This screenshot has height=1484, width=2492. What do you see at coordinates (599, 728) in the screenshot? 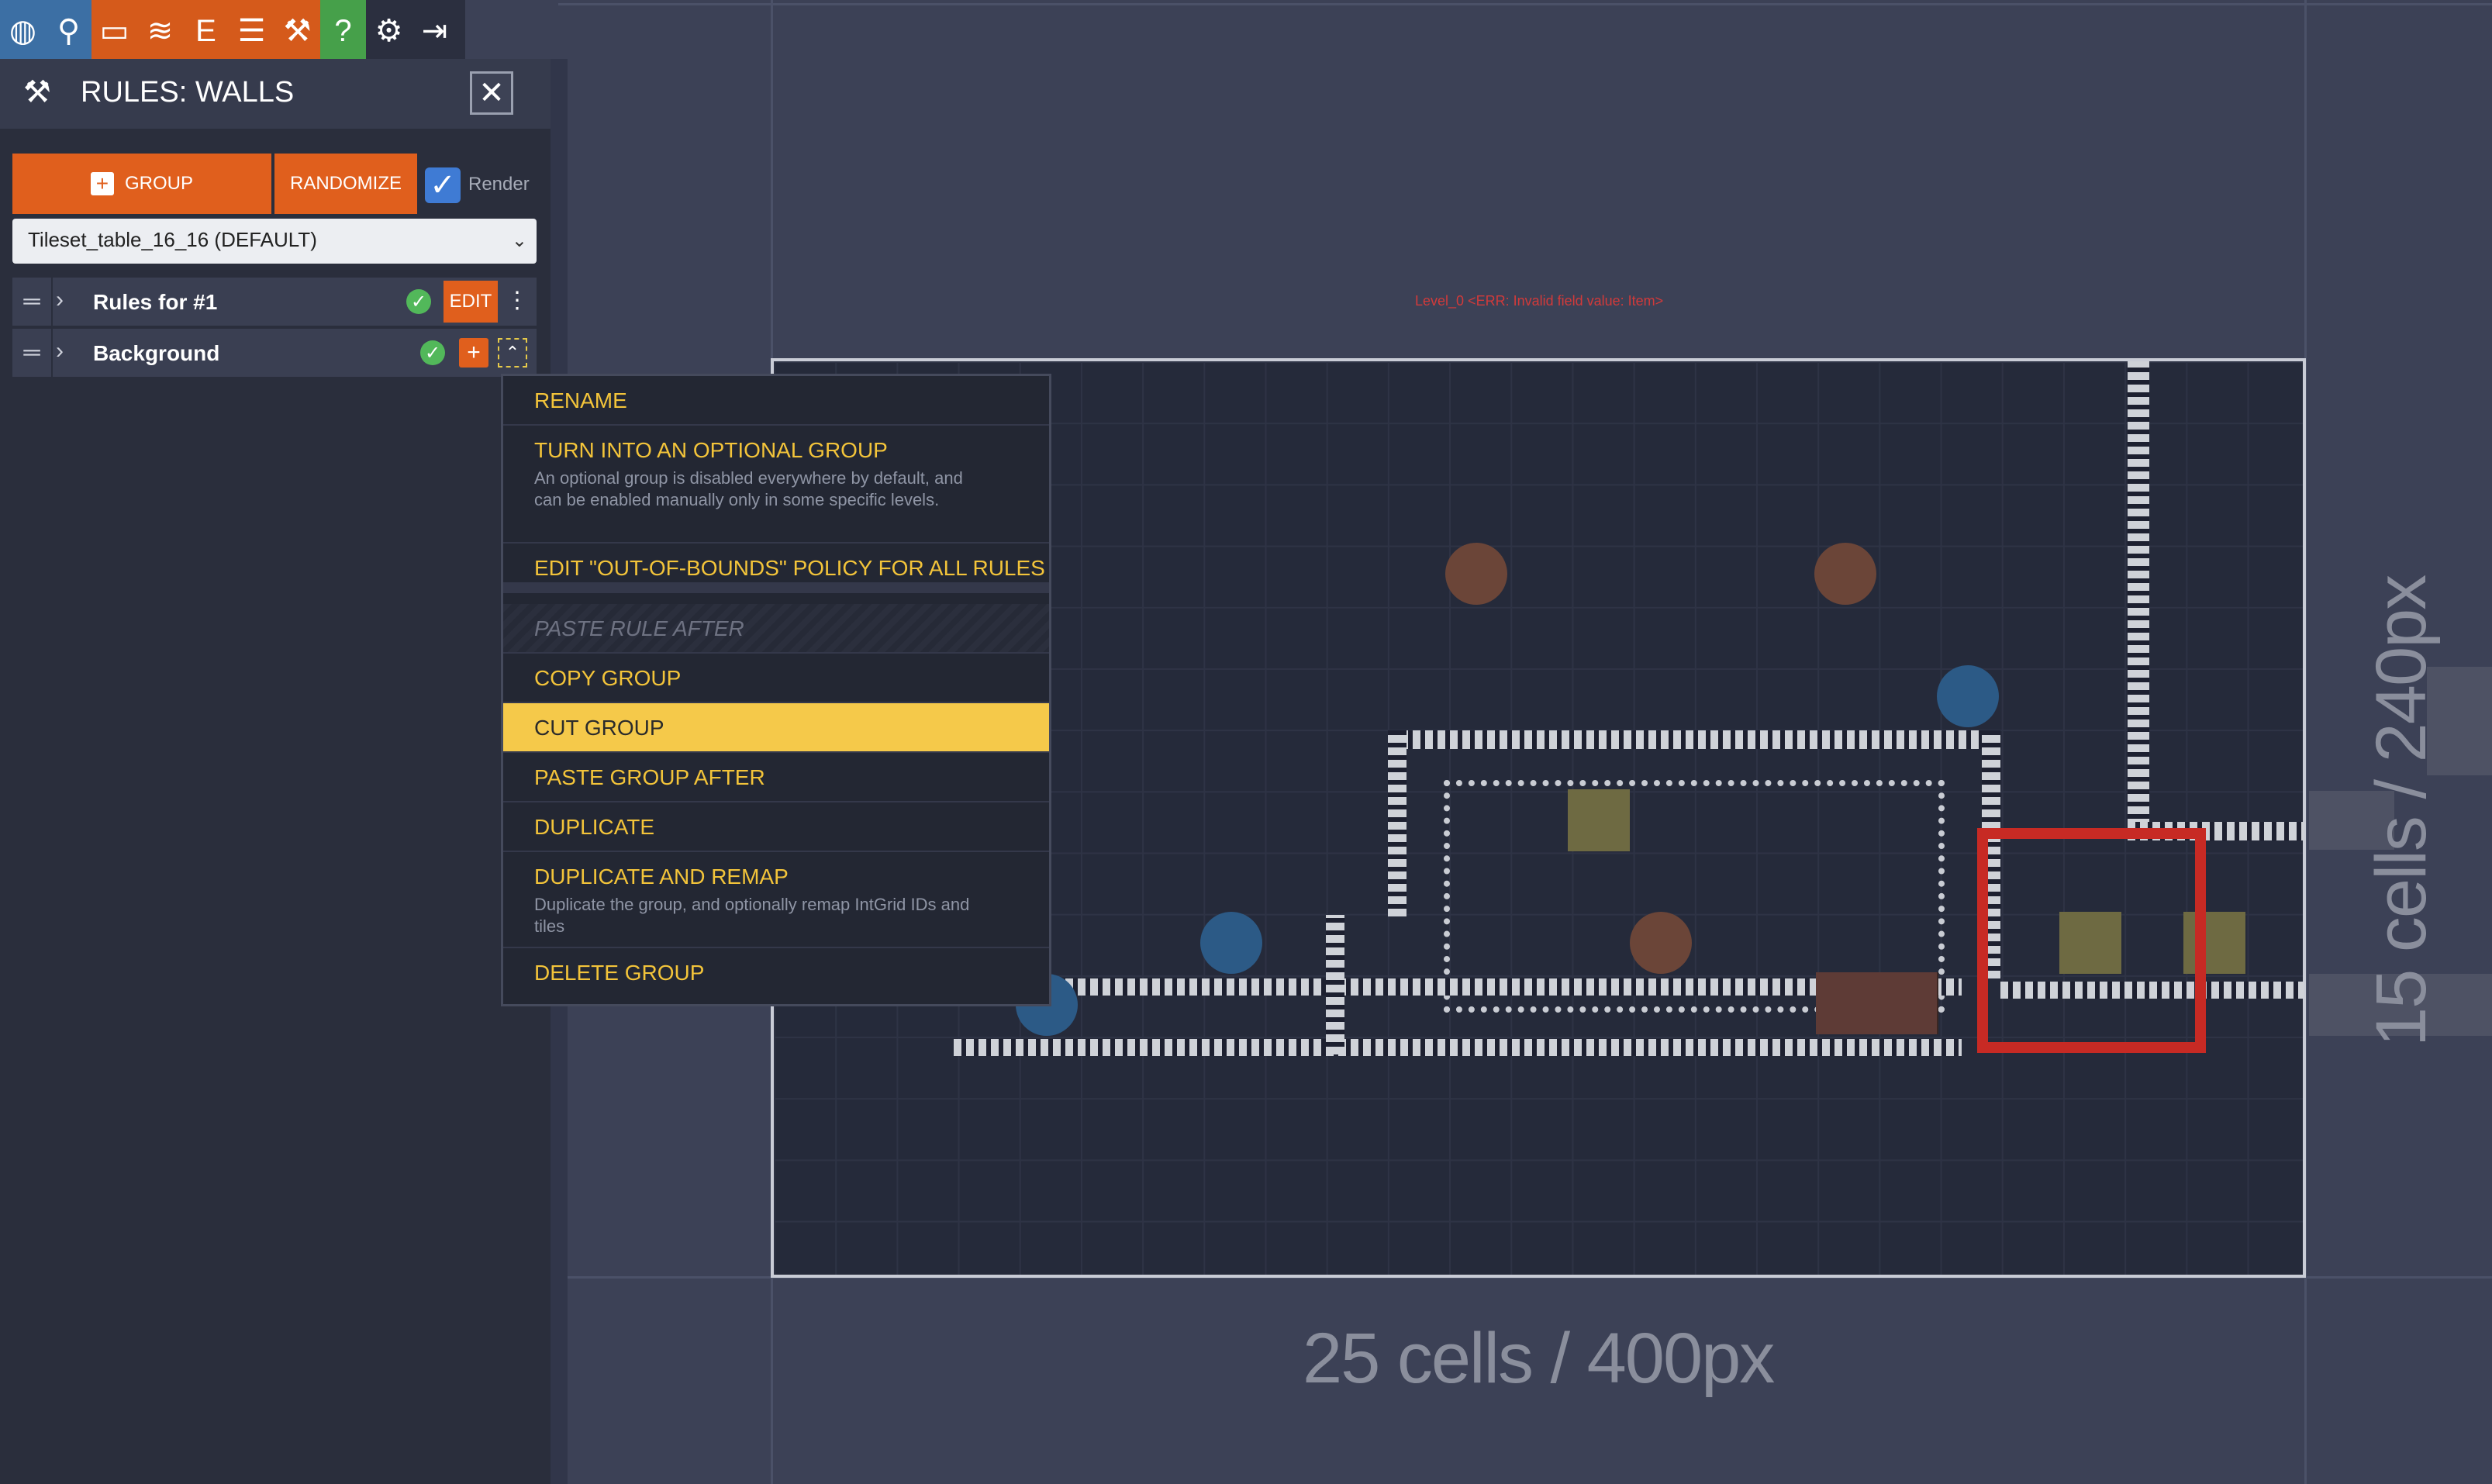
I see `menu-item-label: CUT GROUP` at bounding box center [599, 728].